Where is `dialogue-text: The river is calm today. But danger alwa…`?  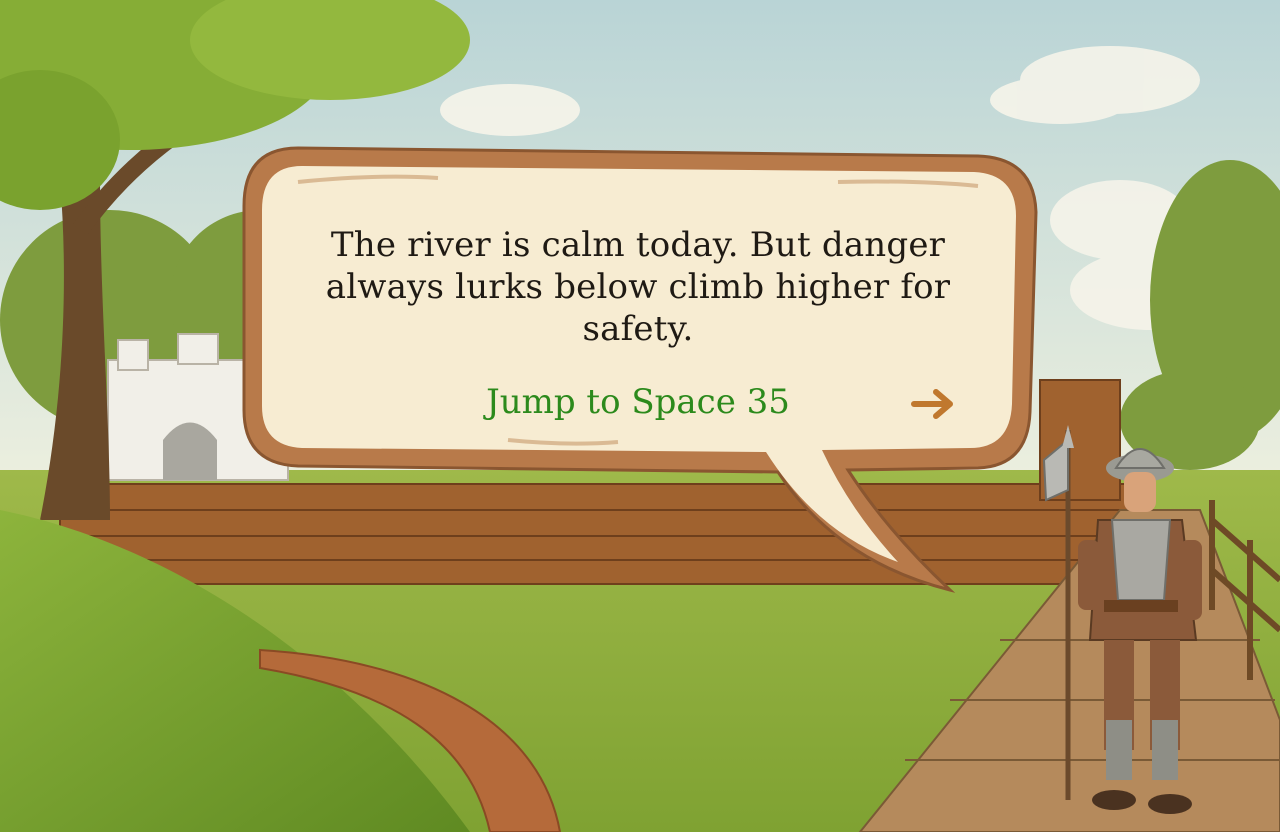
dialogue-text: The river is calm today. But danger alwa… is located at coordinates (638, 287).